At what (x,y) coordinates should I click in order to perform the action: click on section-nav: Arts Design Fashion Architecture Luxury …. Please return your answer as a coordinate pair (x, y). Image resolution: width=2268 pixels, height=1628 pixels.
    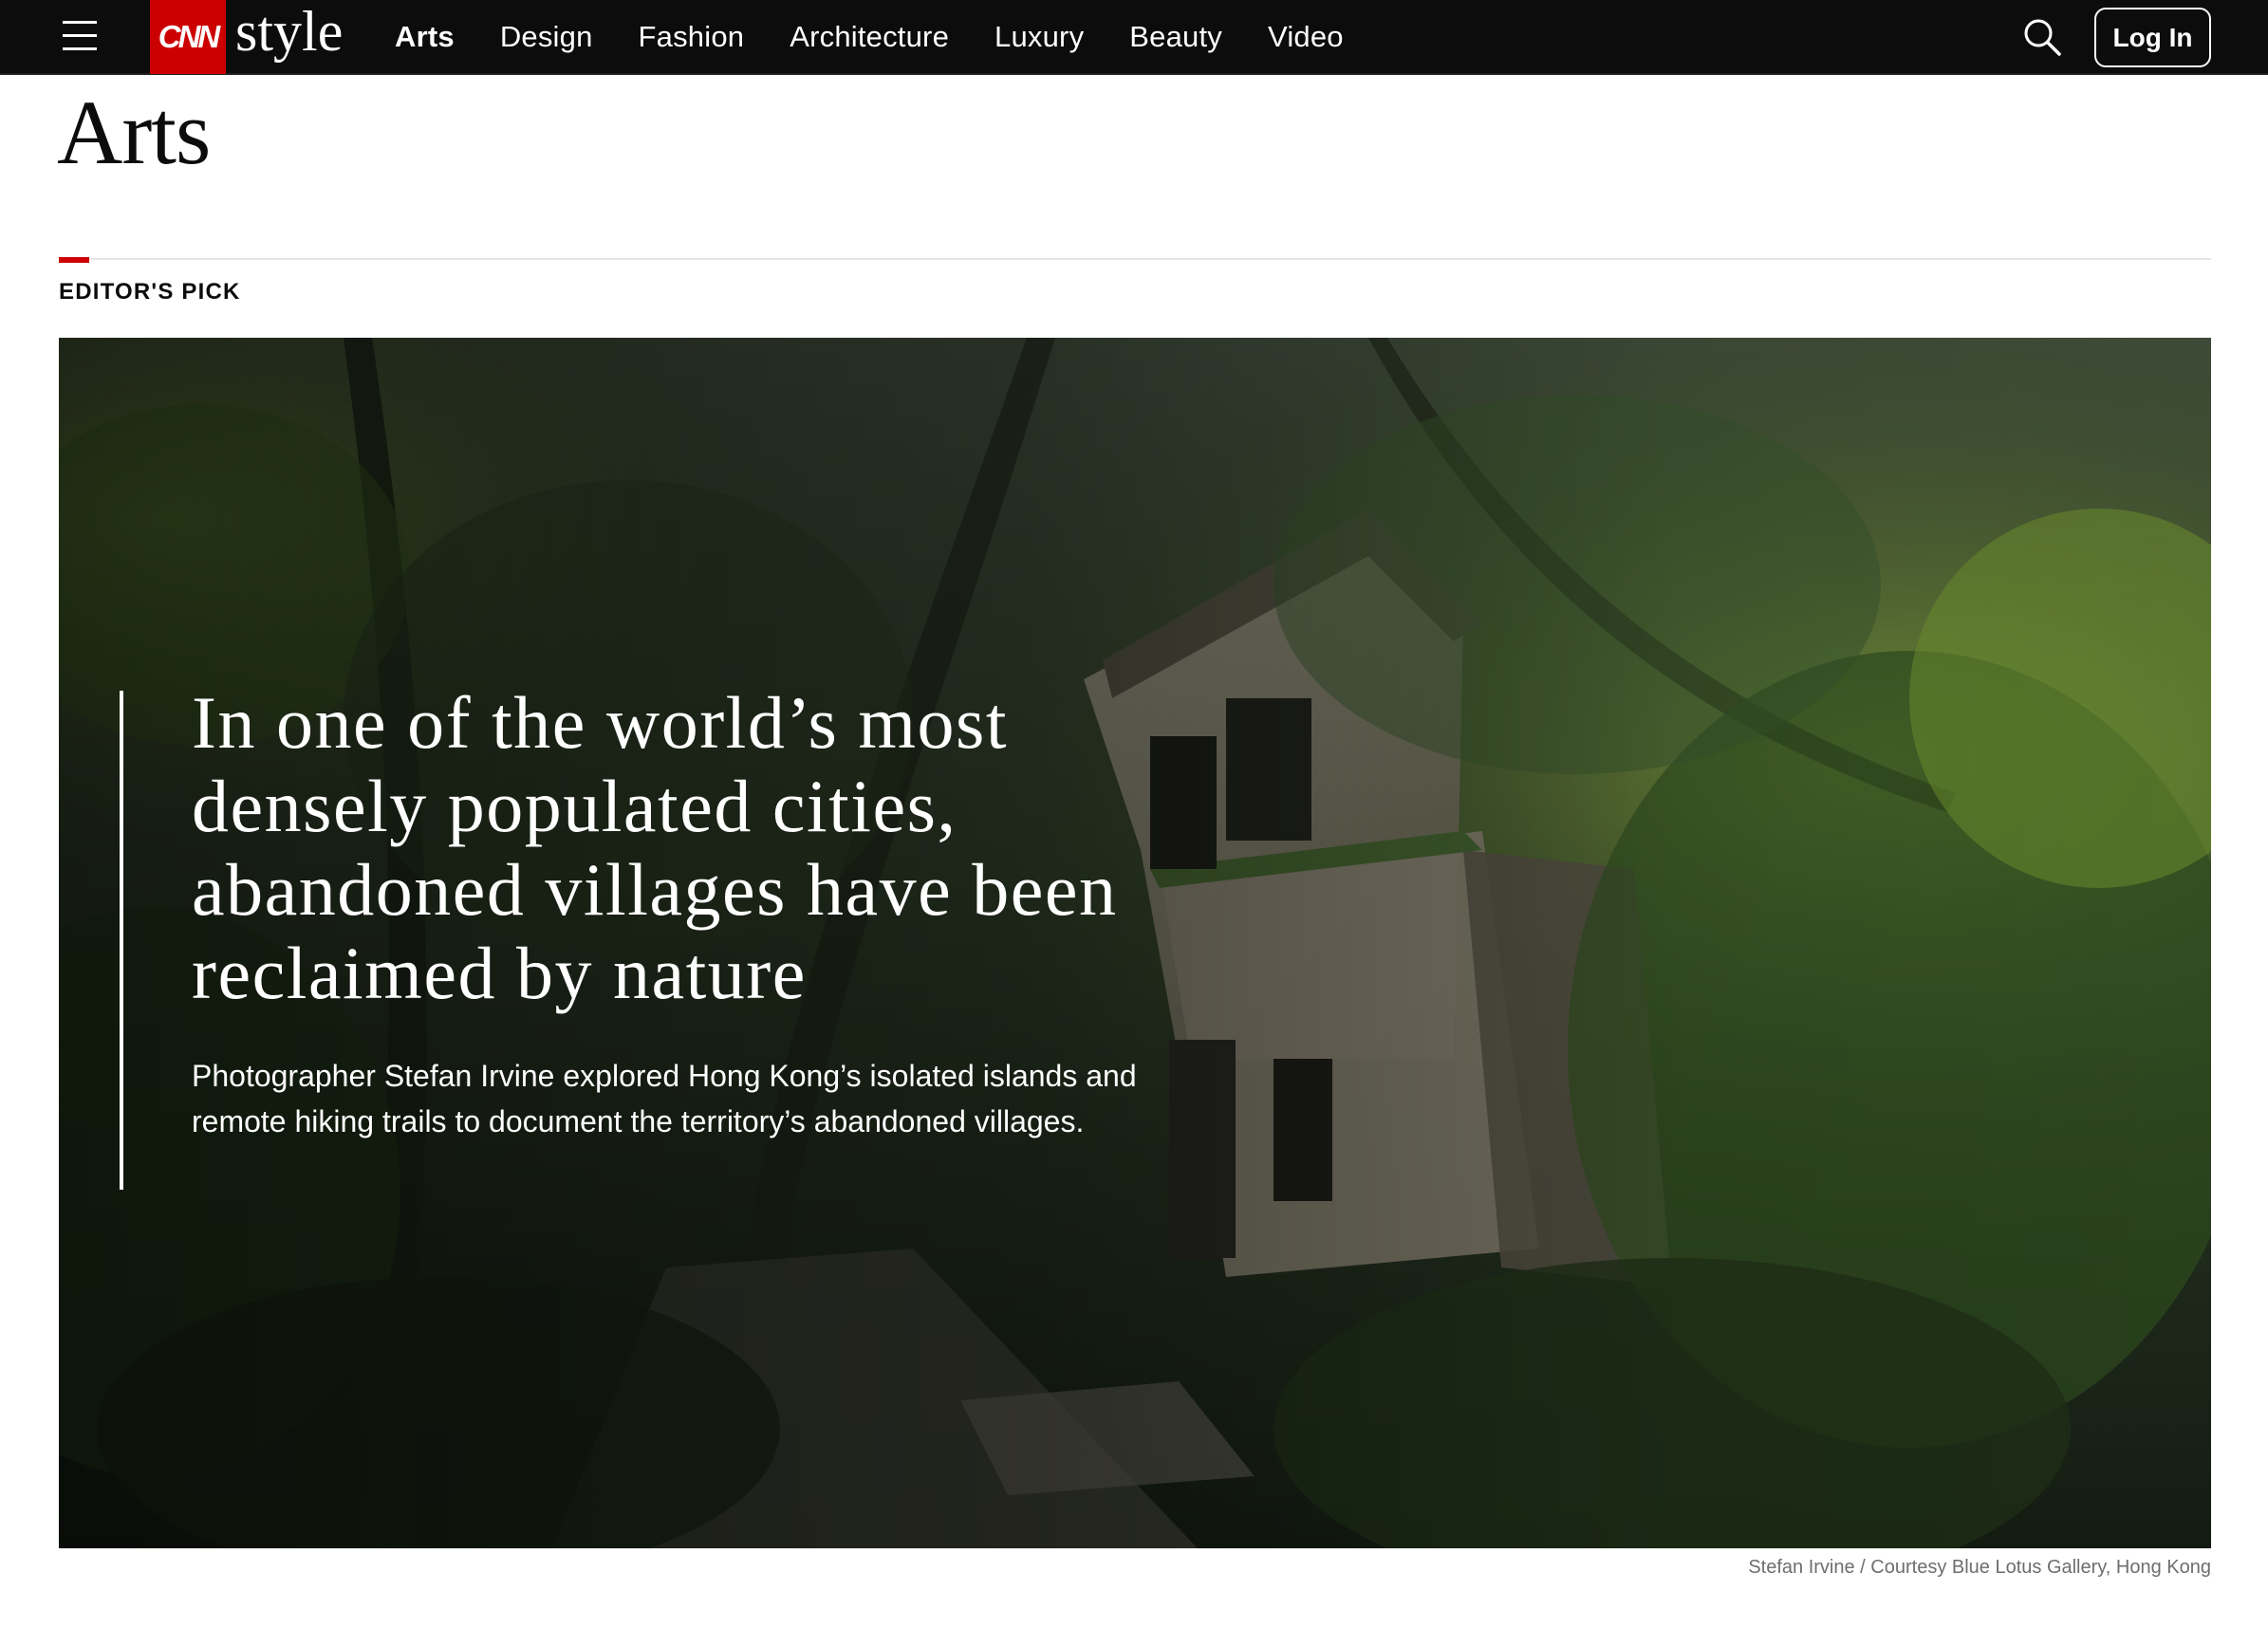
    Looking at the image, I should click on (892, 37).